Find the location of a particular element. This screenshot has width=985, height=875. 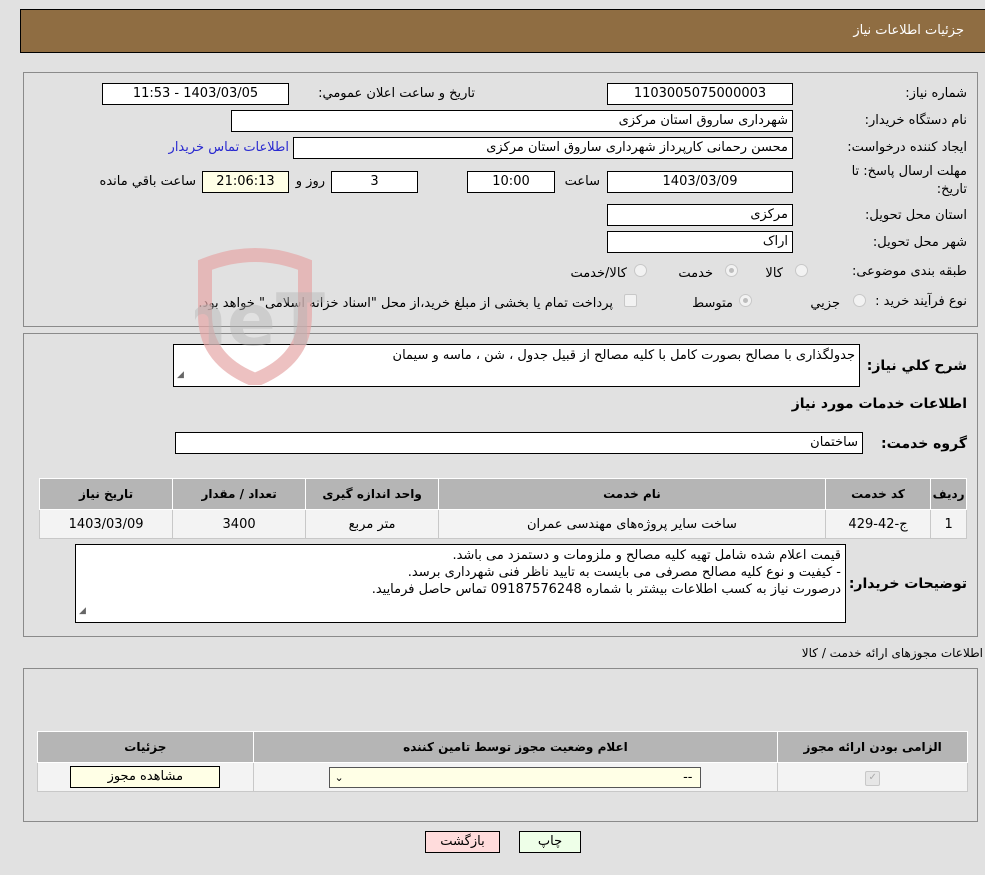

deadline-time-field: 10:00 is located at coordinates (511, 182).